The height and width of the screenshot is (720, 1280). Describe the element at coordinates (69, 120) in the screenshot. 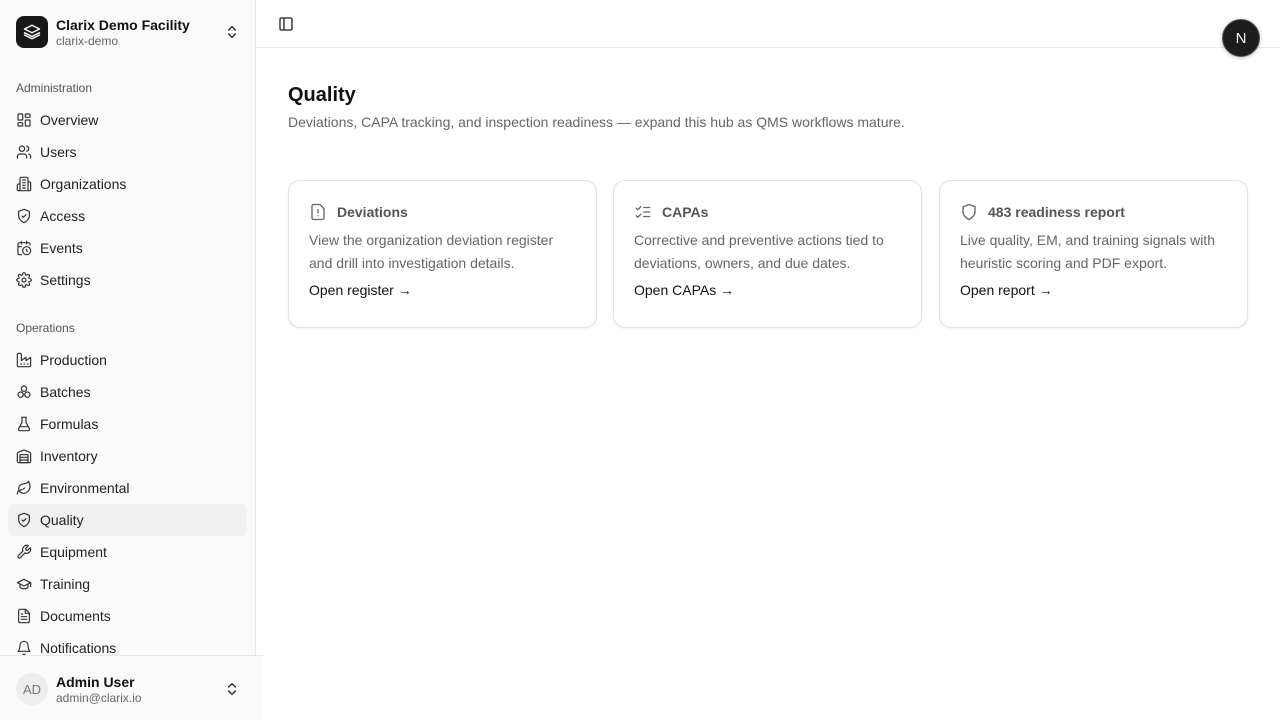

I see `sidebar-item-label: Overview` at that location.